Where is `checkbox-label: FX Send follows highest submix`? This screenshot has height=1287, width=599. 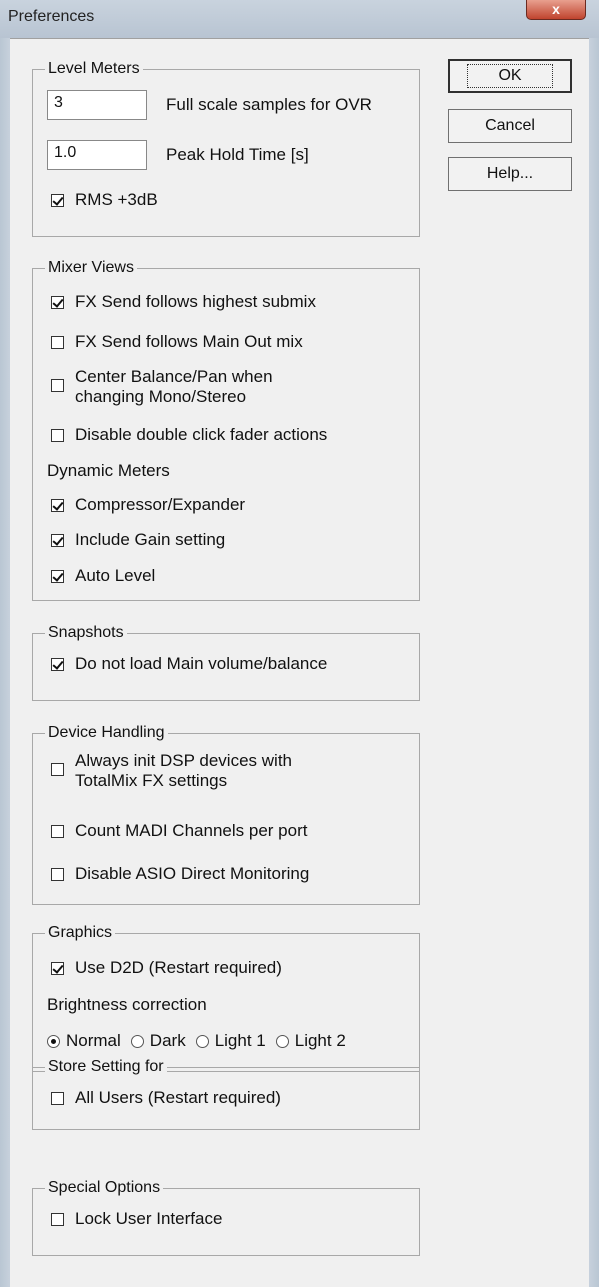 checkbox-label: FX Send follows highest submix is located at coordinates (195, 301).